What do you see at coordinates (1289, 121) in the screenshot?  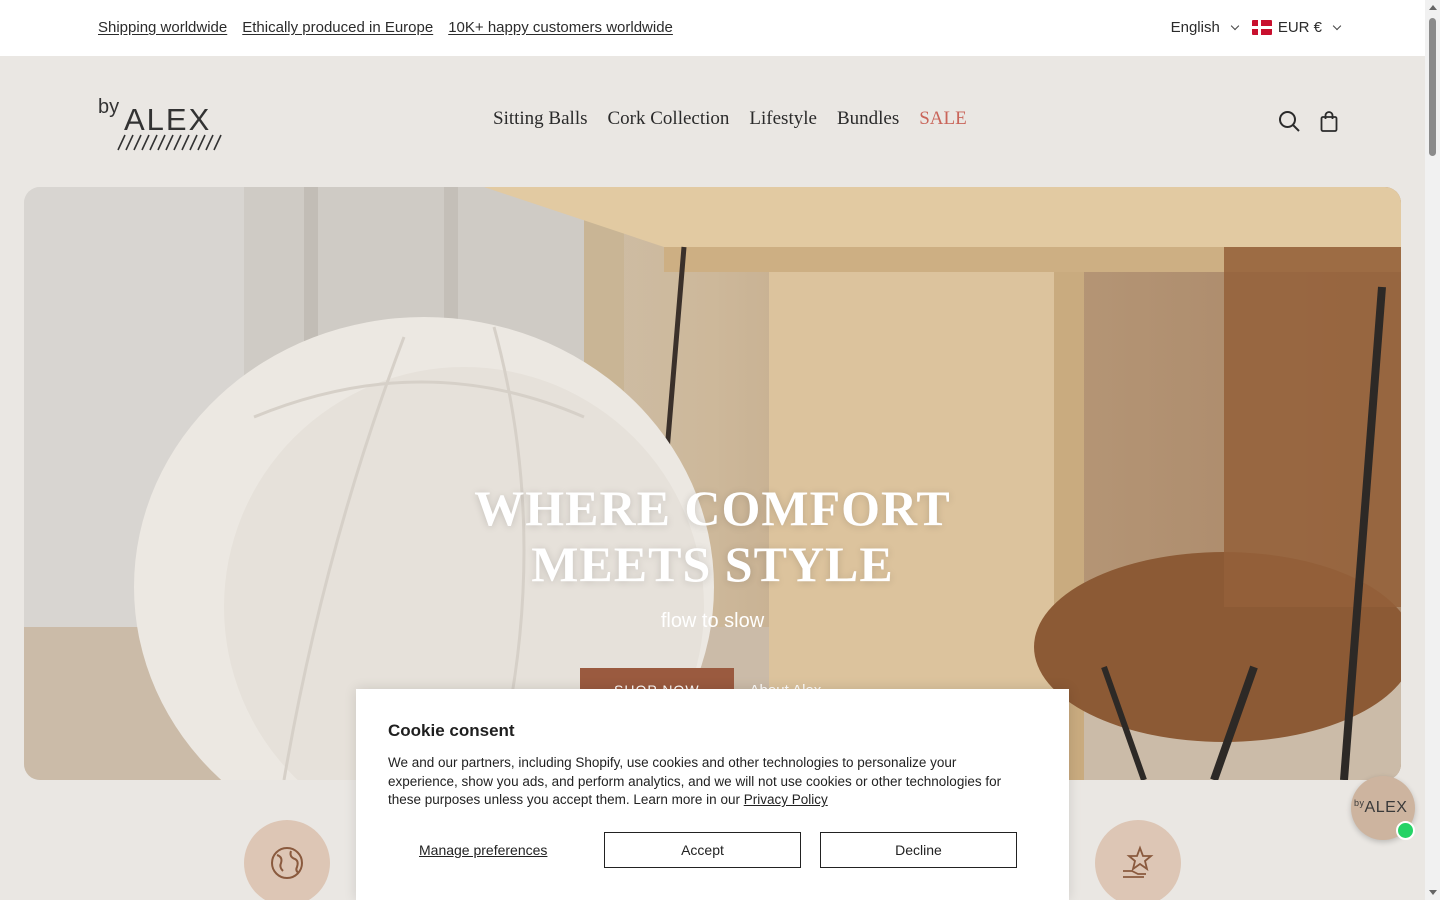 I see `search-icon` at bounding box center [1289, 121].